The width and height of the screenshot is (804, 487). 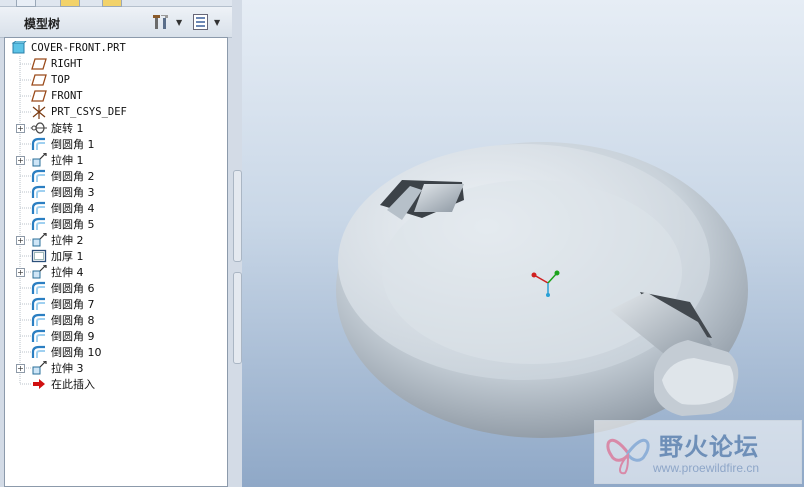 I want to click on tree-node: 倒圆角 7, so click(x=63, y=304).